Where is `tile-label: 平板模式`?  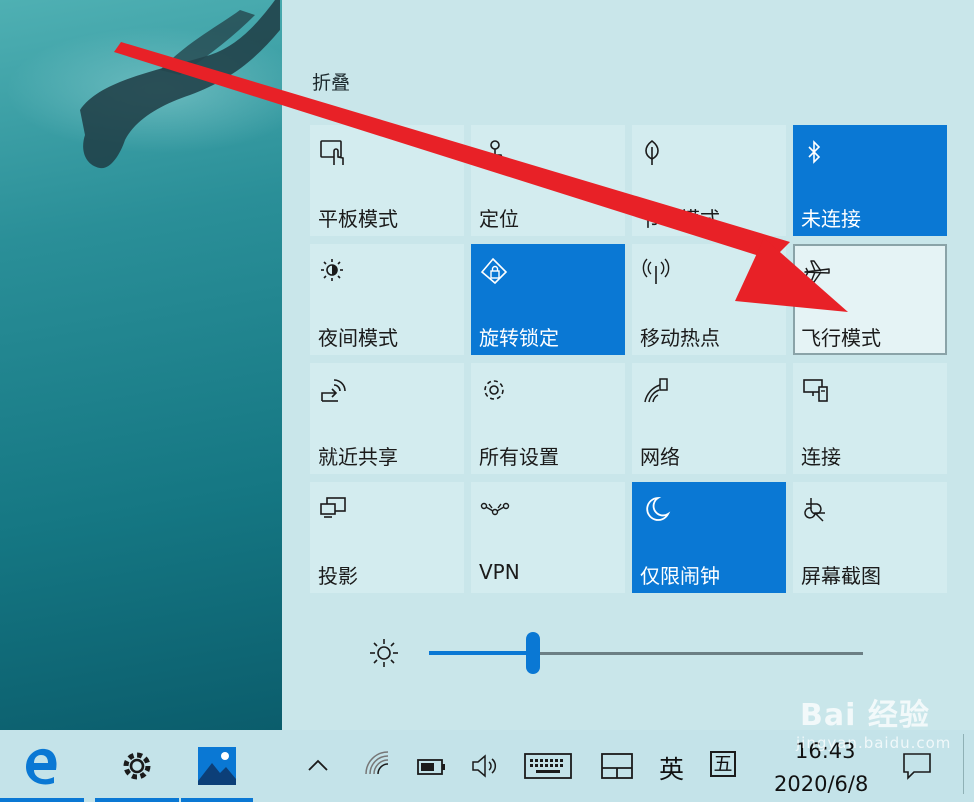 tile-label: 平板模式 is located at coordinates (358, 219).